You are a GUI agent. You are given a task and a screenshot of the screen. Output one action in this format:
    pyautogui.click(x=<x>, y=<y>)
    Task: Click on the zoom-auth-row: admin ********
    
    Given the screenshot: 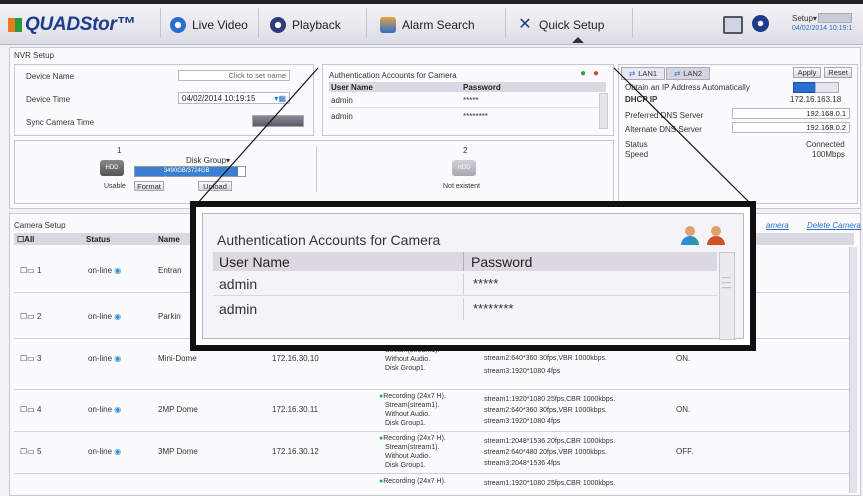 What is the action you would take?
    pyautogui.click(x=465, y=309)
    